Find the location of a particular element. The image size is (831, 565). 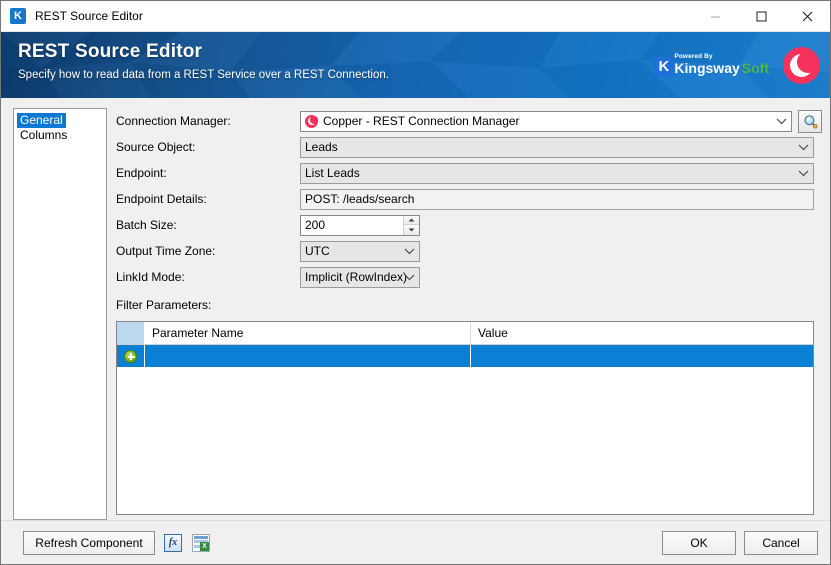

magnifier-icon is located at coordinates (810, 121).